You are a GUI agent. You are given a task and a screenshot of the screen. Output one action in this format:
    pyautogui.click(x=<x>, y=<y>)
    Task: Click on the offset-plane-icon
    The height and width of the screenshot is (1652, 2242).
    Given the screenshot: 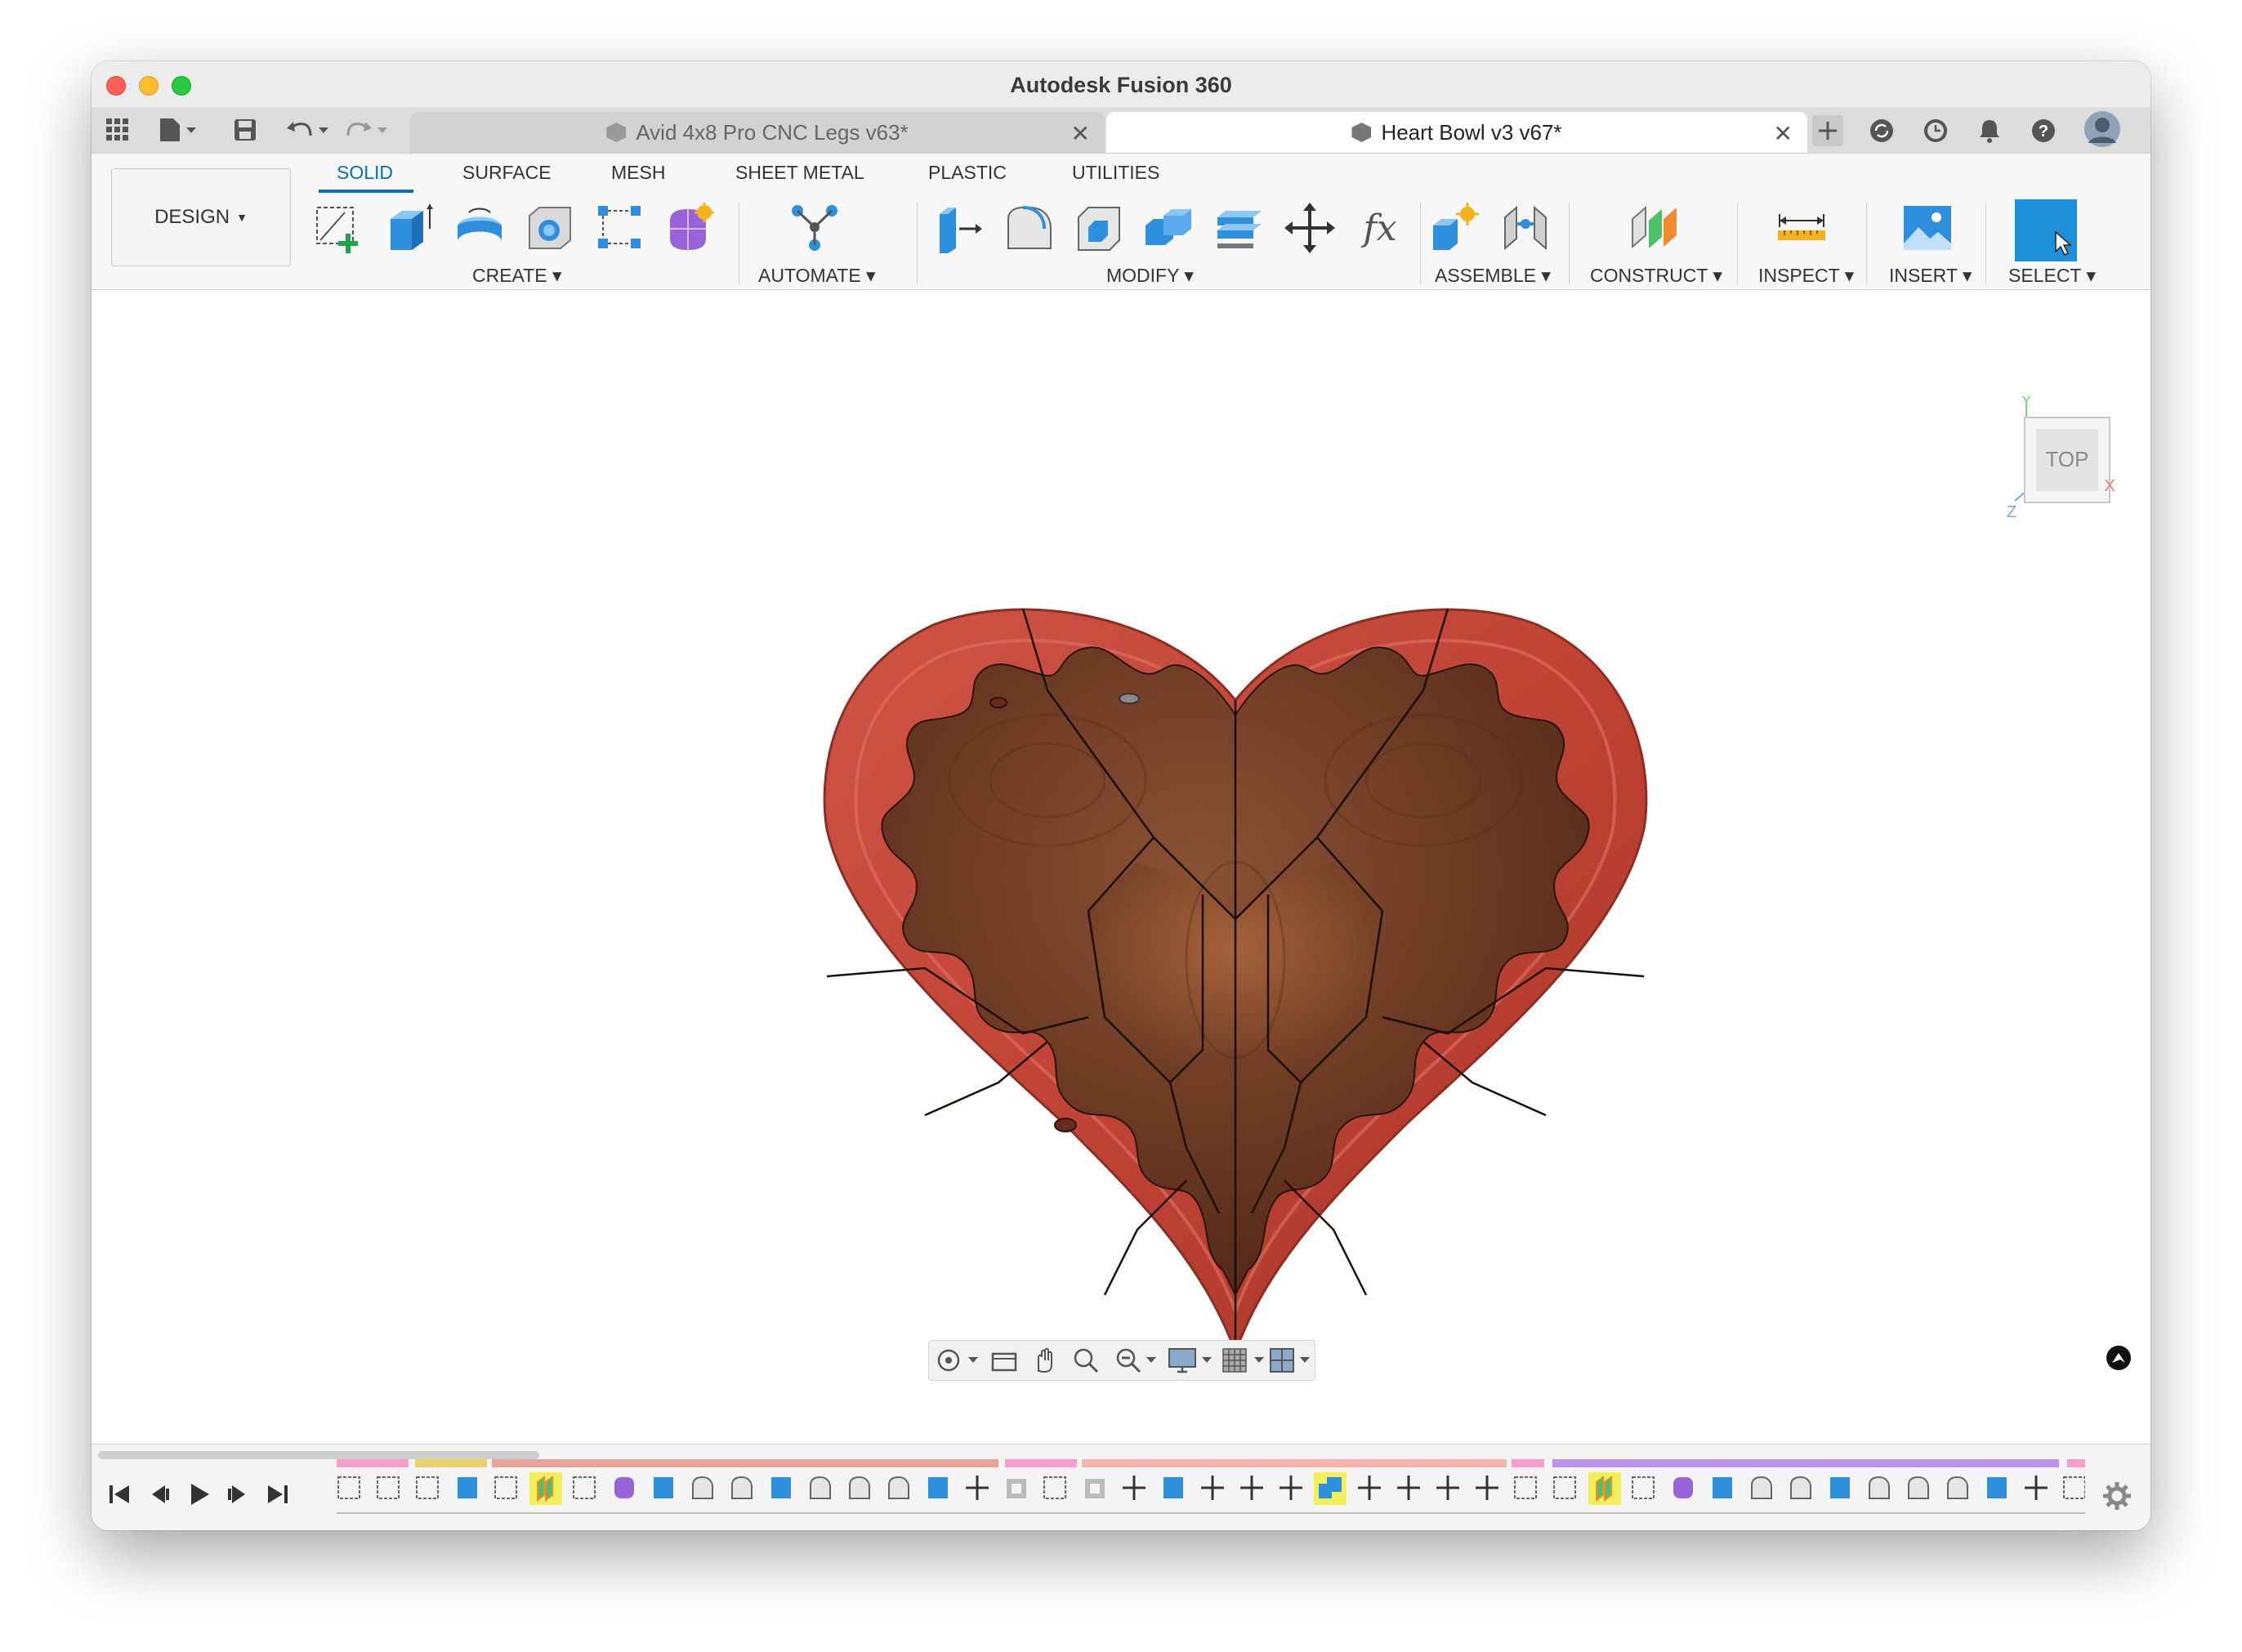 What is the action you would take?
    pyautogui.click(x=1655, y=228)
    